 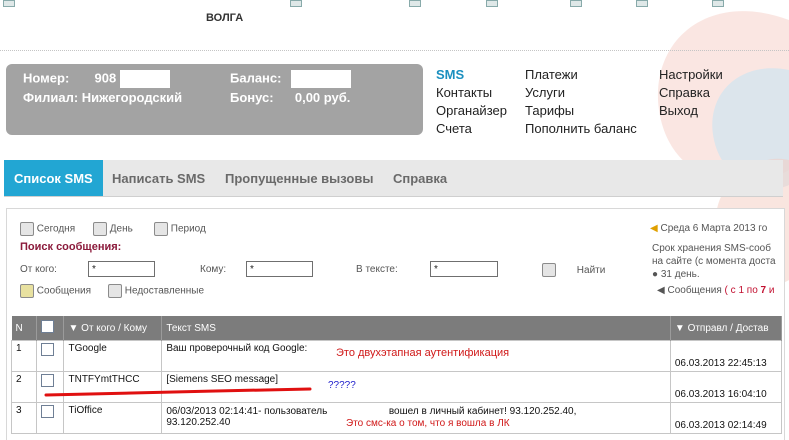 I want to click on red-underline-annotation, so click(x=178, y=392).